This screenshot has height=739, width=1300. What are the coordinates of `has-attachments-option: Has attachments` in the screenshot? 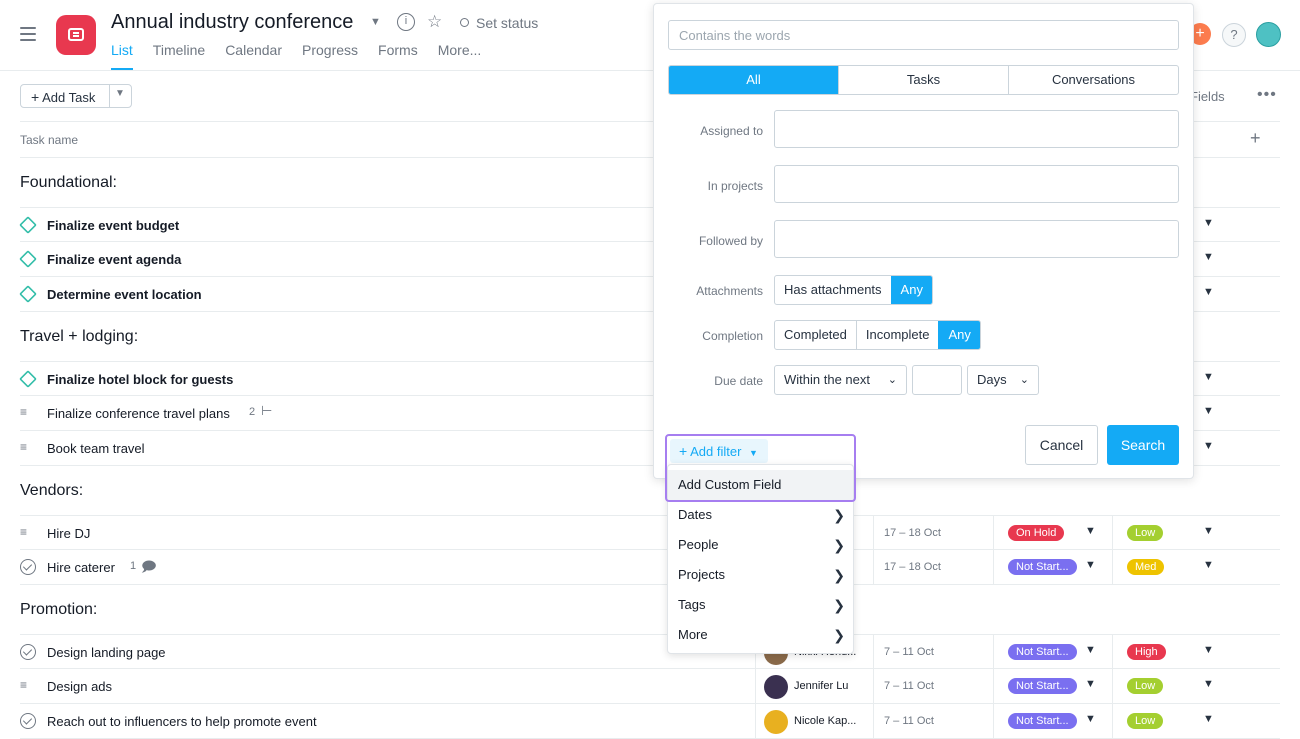 It's located at (833, 290).